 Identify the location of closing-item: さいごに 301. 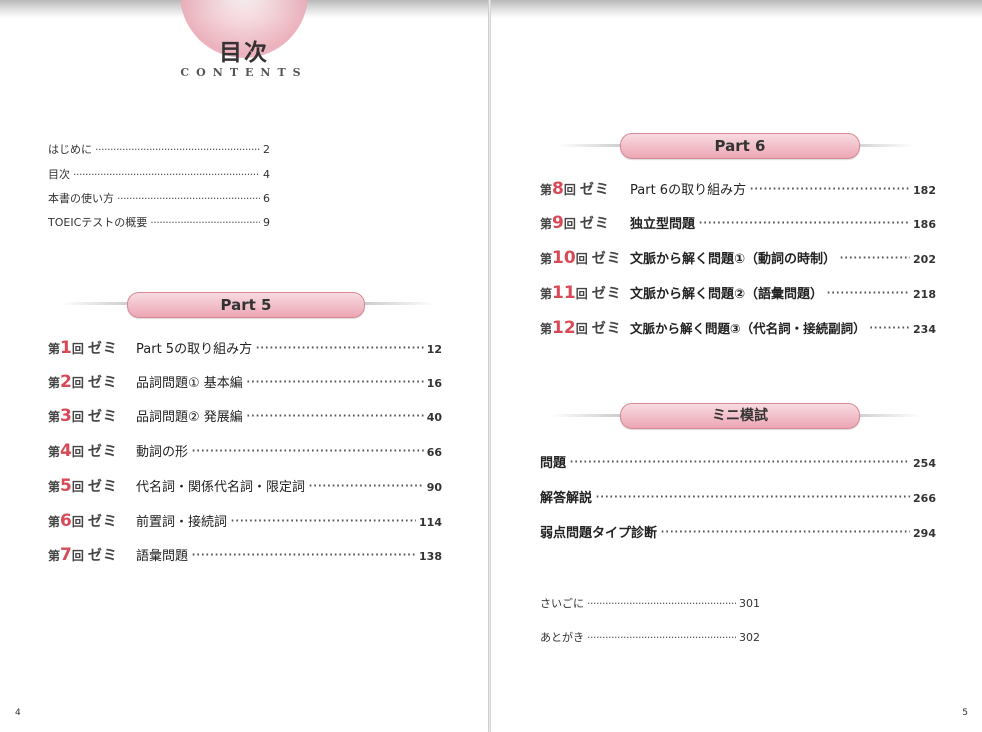
(650, 603).